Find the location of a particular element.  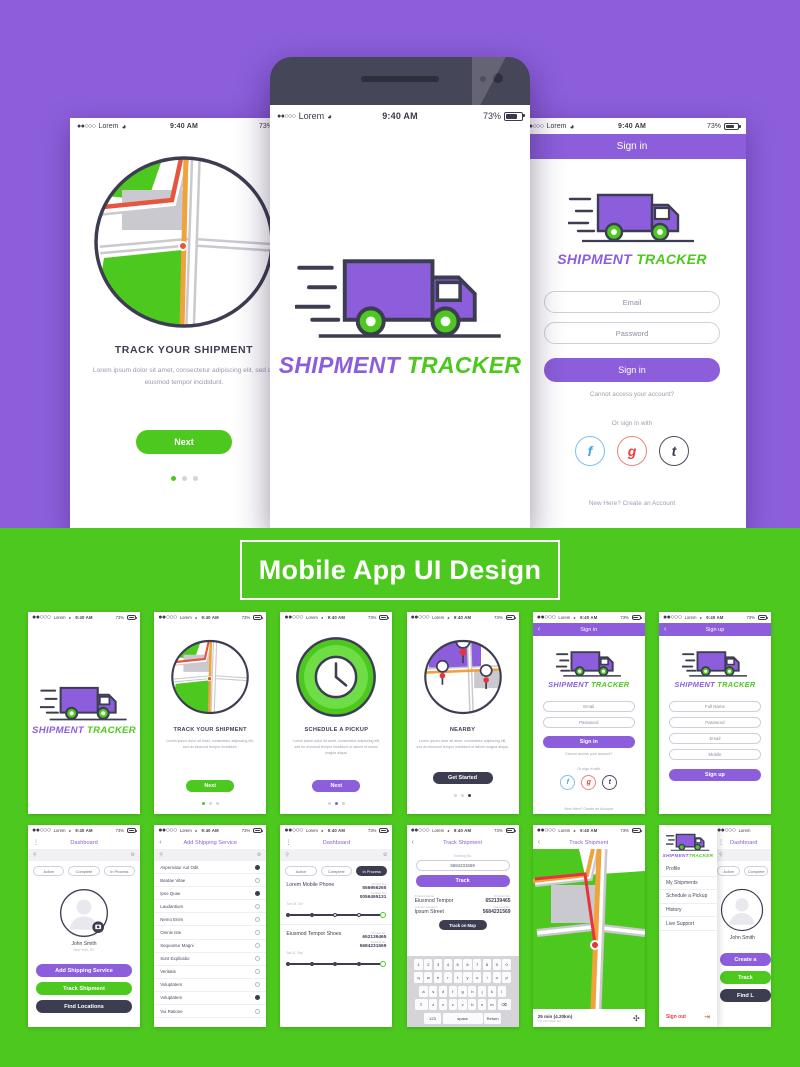

key-d: d is located at coordinates (443, 991).